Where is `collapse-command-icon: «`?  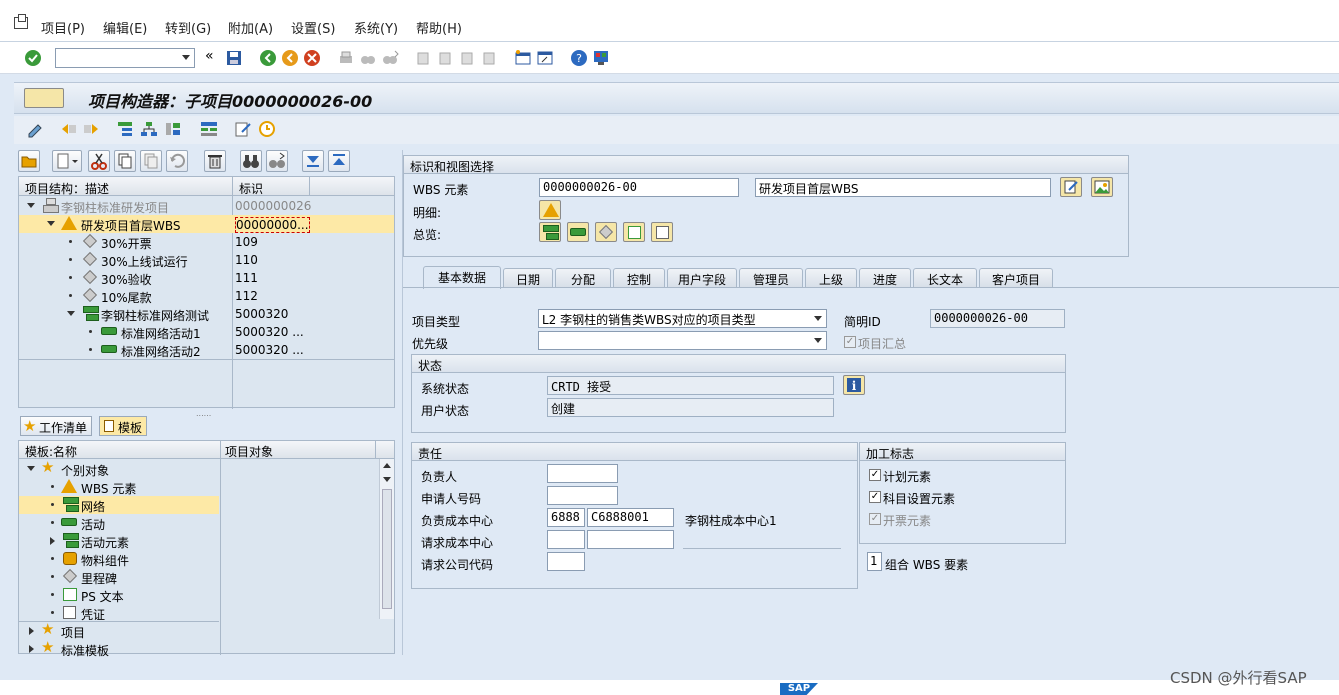
collapse-command-icon: « is located at coordinates (214, 57).